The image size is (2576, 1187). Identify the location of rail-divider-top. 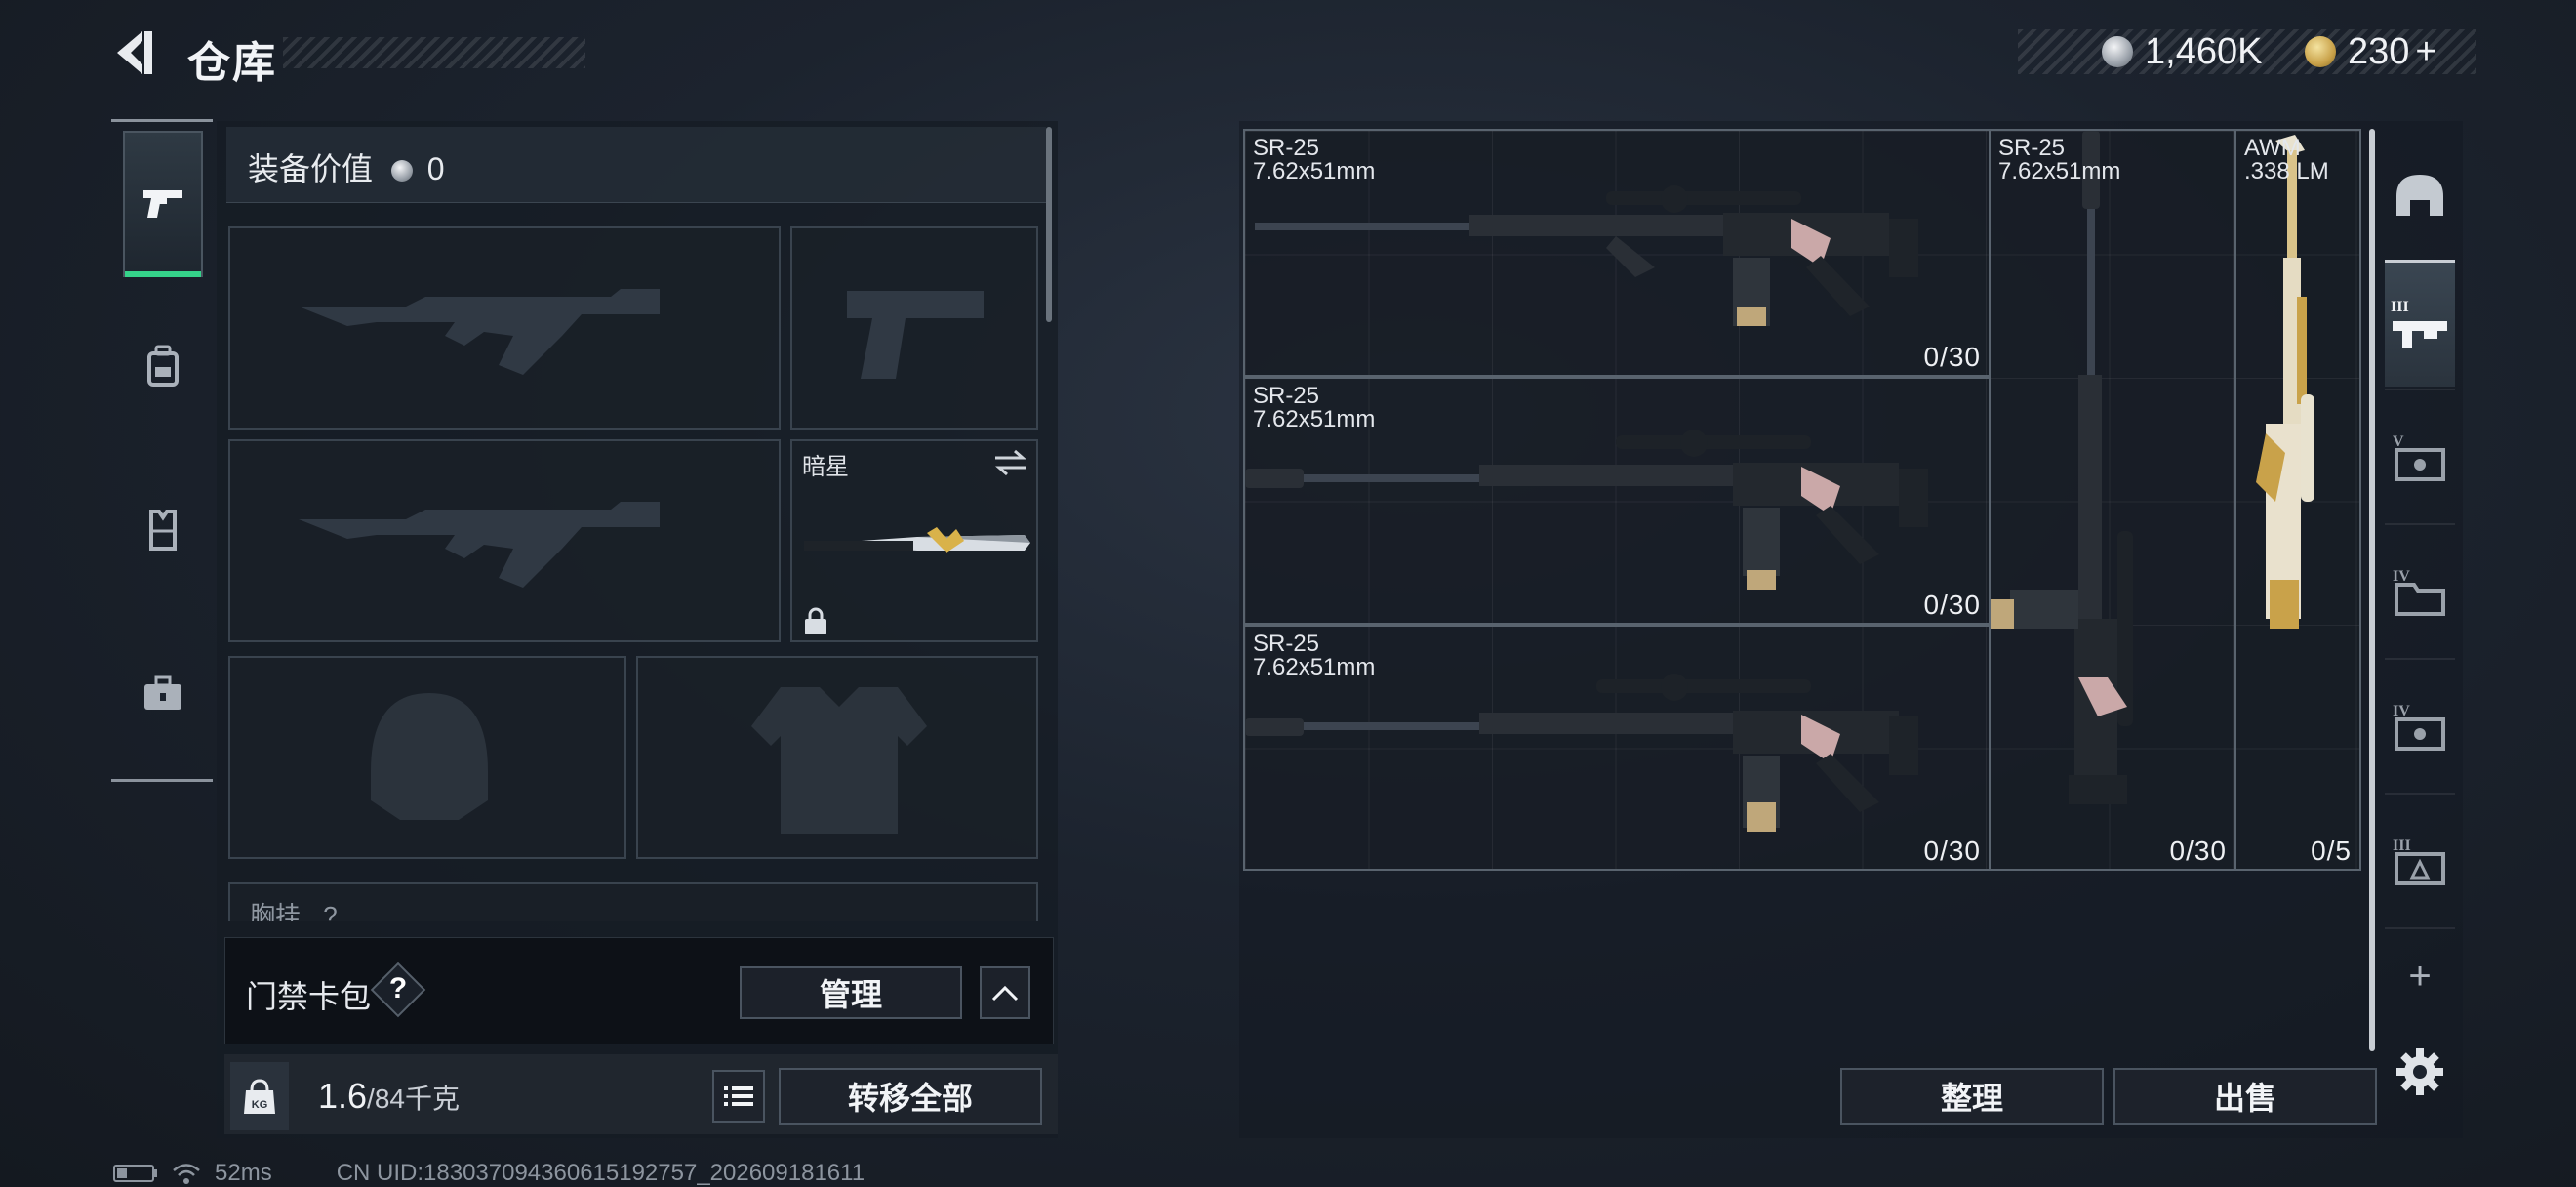
(162, 120).